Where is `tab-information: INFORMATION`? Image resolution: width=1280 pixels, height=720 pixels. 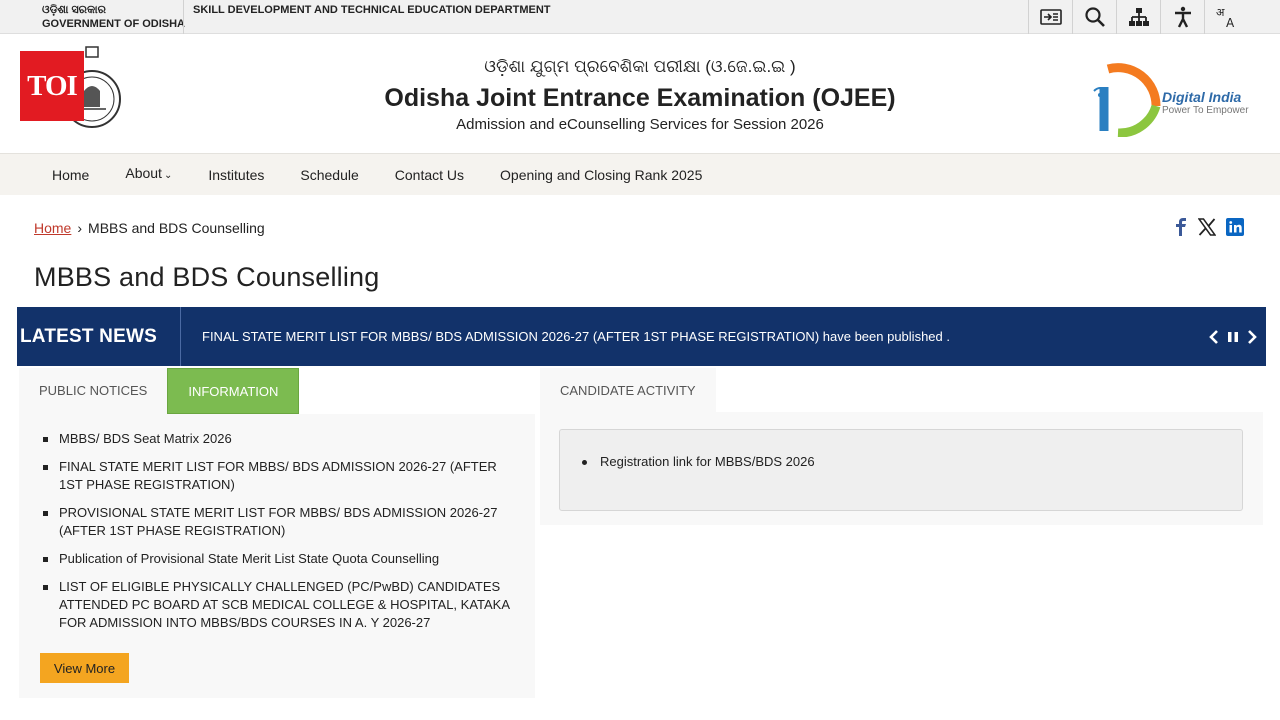 tab-information: INFORMATION is located at coordinates (233, 391).